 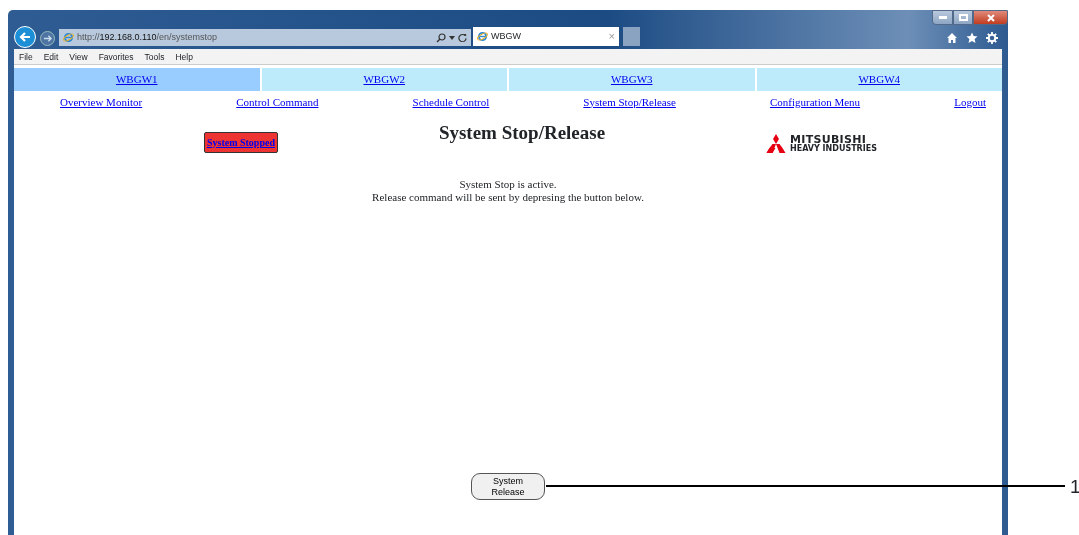 What do you see at coordinates (78, 57) in the screenshot?
I see `menu-item: View` at bounding box center [78, 57].